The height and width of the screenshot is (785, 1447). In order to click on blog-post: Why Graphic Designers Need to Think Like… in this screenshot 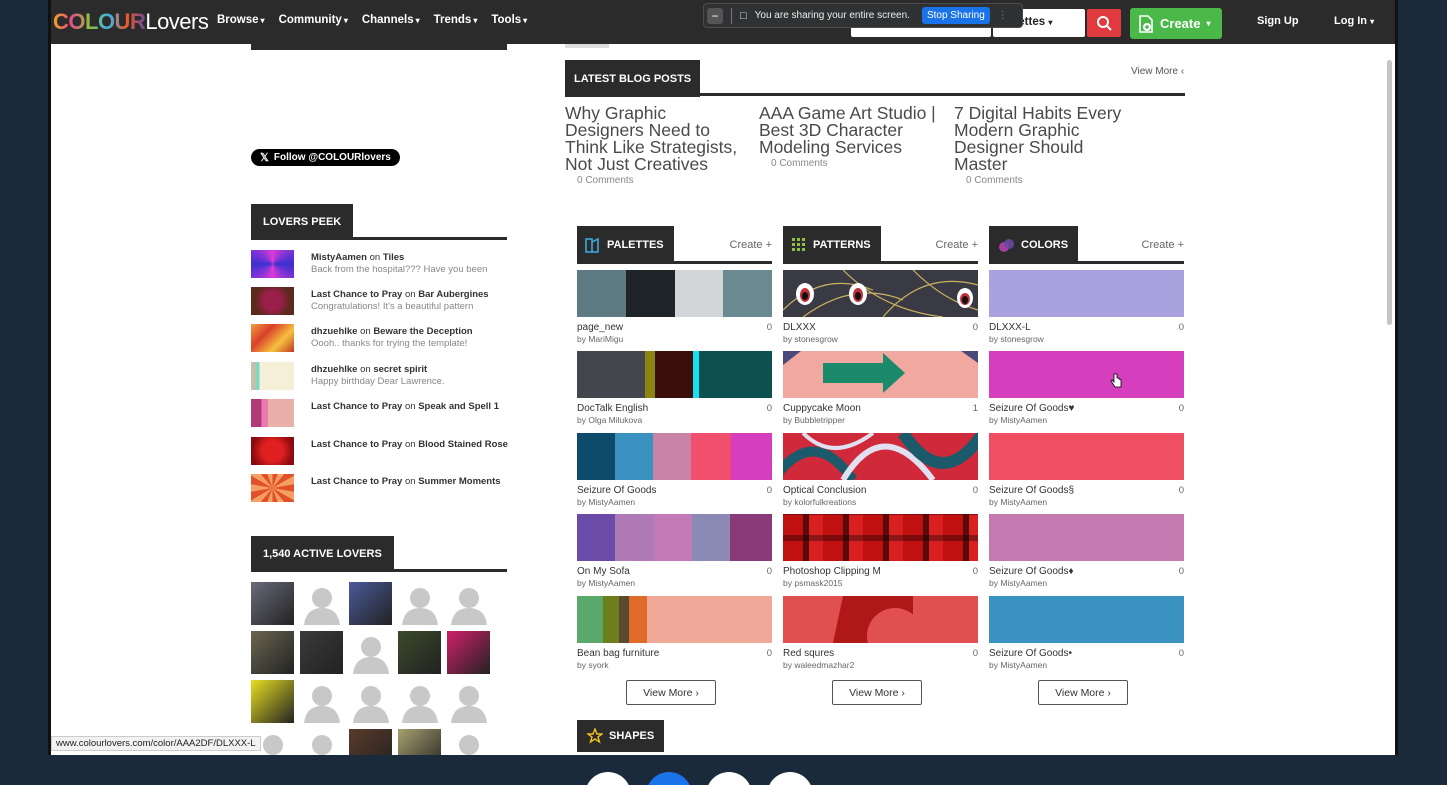, I will do `click(657, 145)`.